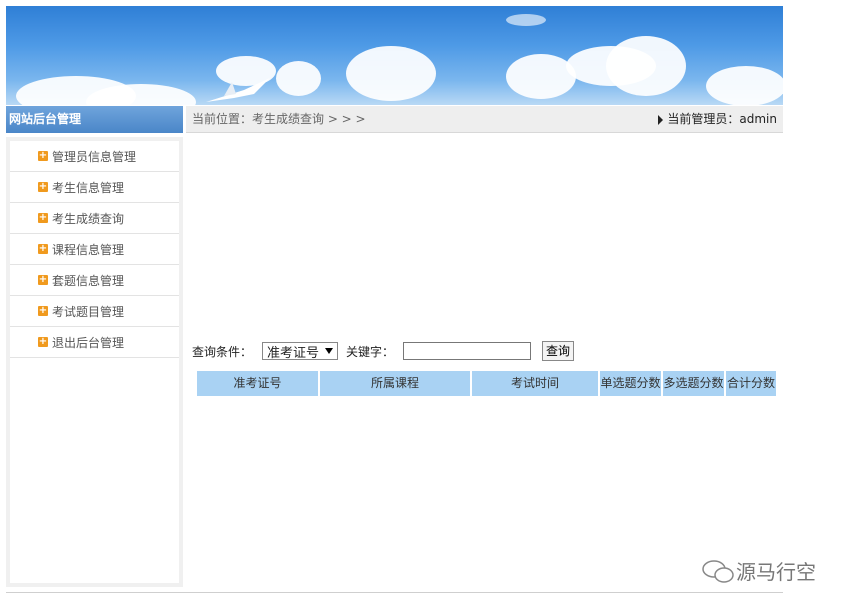 This screenshot has width=852, height=606. What do you see at coordinates (467, 351) in the screenshot?
I see `keyword-input` at bounding box center [467, 351].